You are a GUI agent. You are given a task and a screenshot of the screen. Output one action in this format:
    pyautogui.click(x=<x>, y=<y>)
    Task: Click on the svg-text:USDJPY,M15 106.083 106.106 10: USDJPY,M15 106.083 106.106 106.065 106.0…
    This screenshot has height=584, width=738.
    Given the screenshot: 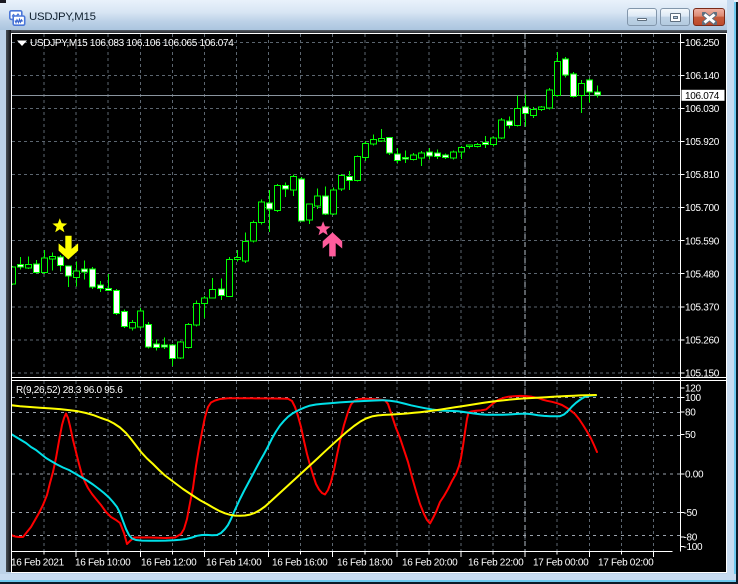 What is the action you would take?
    pyautogui.click(x=132, y=43)
    